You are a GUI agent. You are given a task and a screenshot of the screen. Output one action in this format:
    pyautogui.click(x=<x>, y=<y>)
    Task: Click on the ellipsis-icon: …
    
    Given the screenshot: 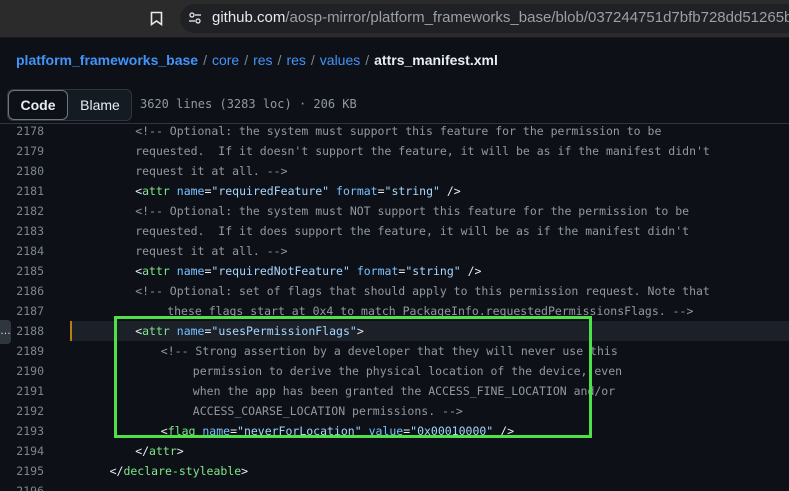 What is the action you would take?
    pyautogui.click(x=5, y=332)
    